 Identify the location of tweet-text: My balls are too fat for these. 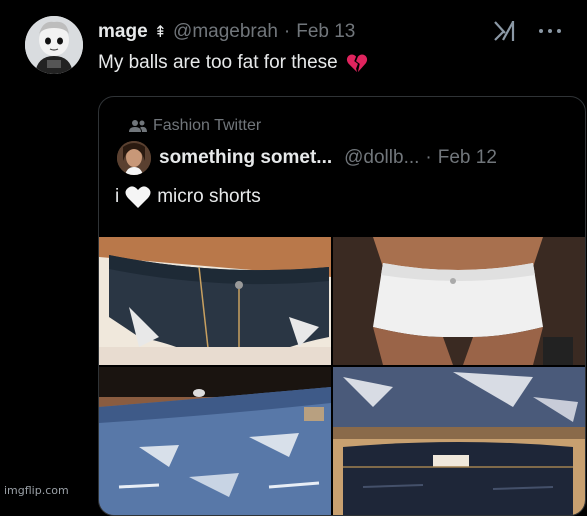
(233, 63).